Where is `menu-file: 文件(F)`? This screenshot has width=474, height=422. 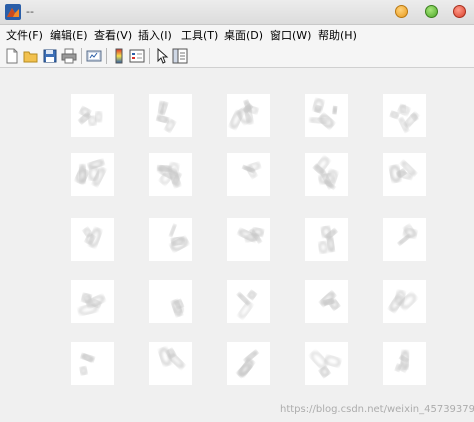
menu-file: 文件(F) is located at coordinates (24, 35).